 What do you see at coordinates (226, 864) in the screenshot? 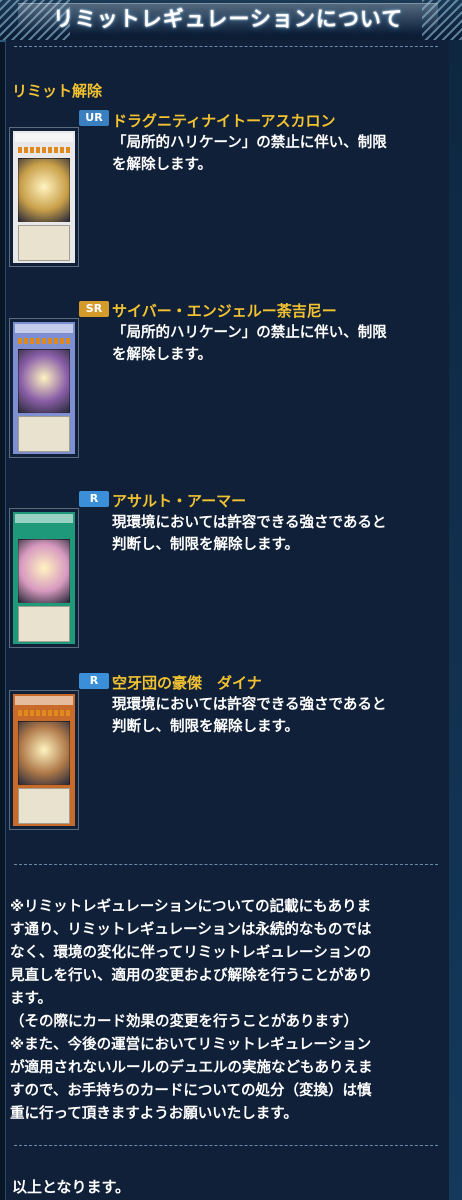
I see `divider-middle` at bounding box center [226, 864].